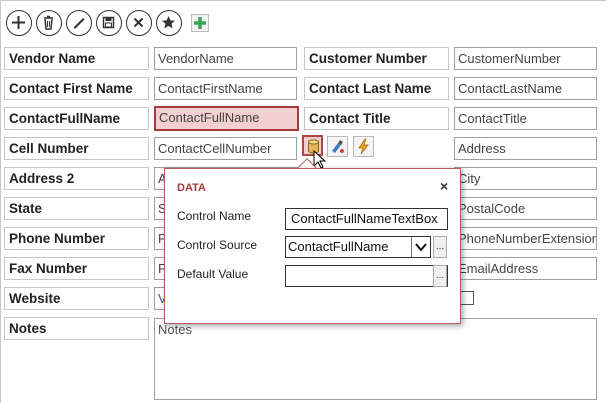  Describe the element at coordinates (76, 58) in the screenshot. I see `vendor-name-label: Vendor Name` at that location.